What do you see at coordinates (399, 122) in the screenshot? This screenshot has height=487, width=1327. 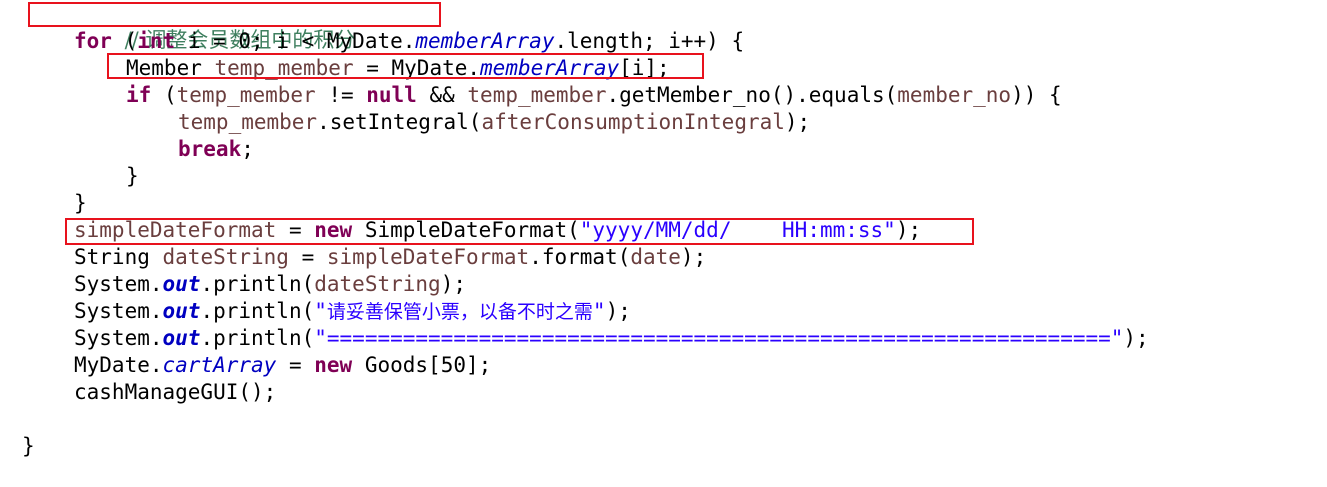 I see `code-token: .setIntegral(` at bounding box center [399, 122].